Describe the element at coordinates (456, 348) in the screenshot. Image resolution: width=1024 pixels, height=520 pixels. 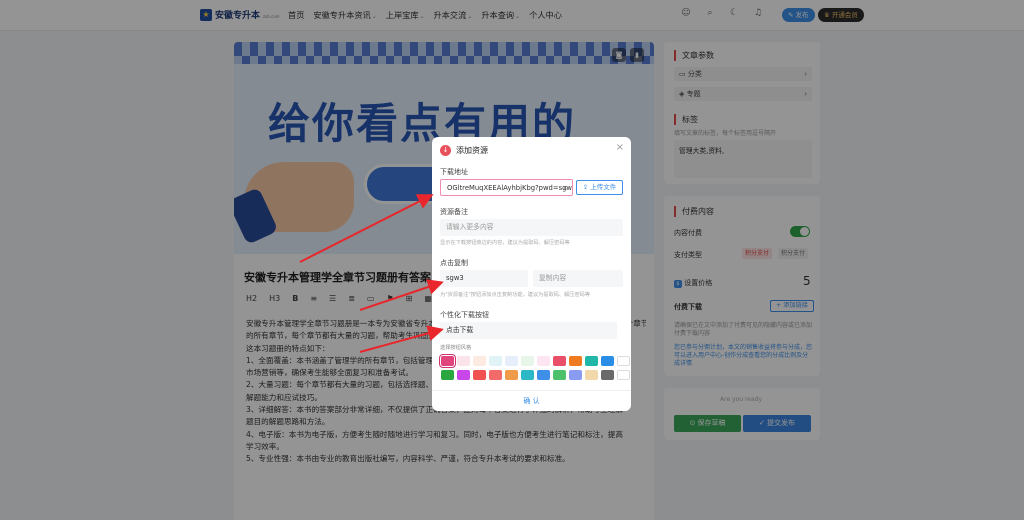
I see `style-label: 选择按钮风格` at that location.